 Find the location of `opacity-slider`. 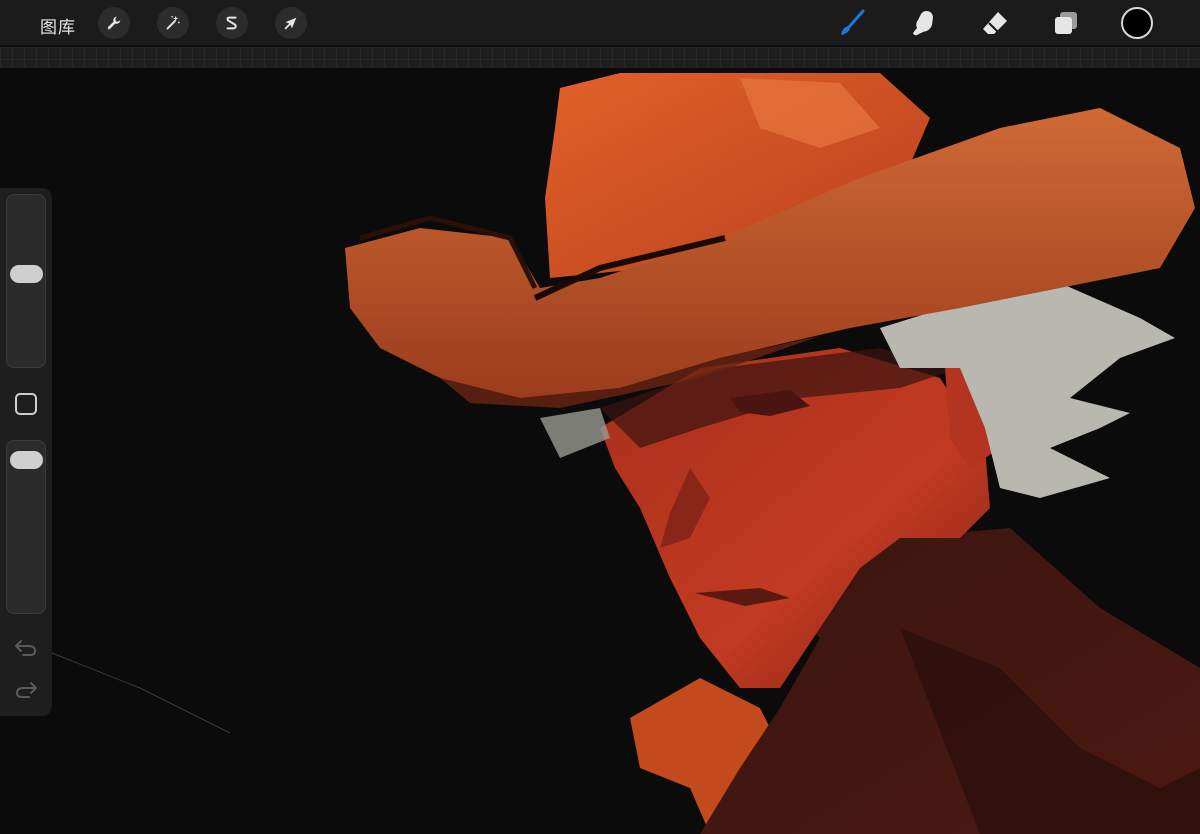

opacity-slider is located at coordinates (26, 527).